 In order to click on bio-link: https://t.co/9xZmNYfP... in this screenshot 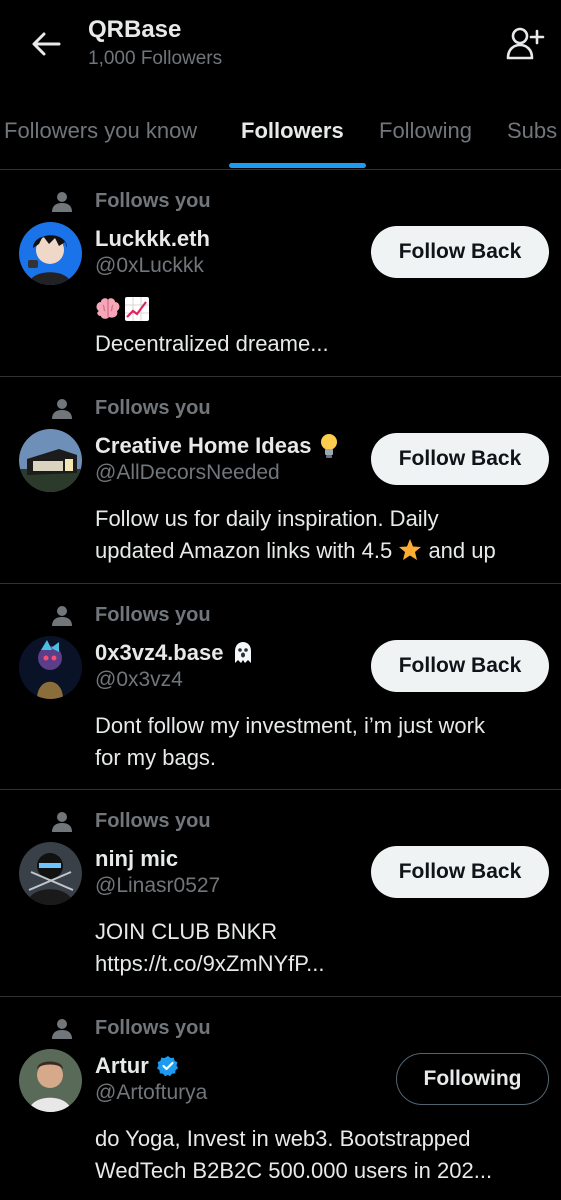, I will do `click(209, 963)`.